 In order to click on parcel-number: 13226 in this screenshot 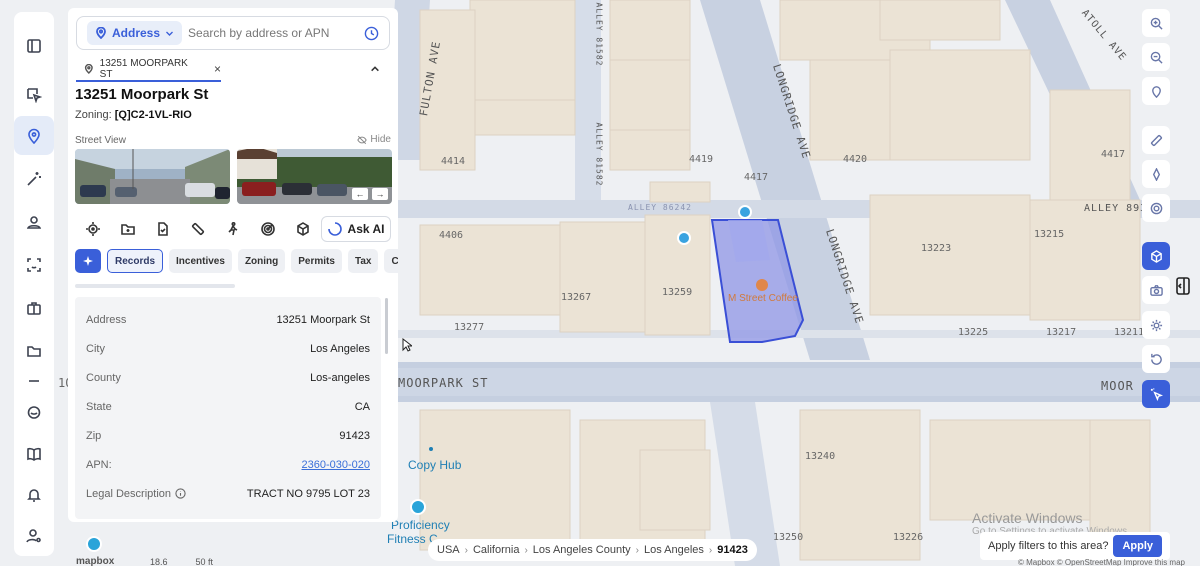, I will do `click(908, 537)`.